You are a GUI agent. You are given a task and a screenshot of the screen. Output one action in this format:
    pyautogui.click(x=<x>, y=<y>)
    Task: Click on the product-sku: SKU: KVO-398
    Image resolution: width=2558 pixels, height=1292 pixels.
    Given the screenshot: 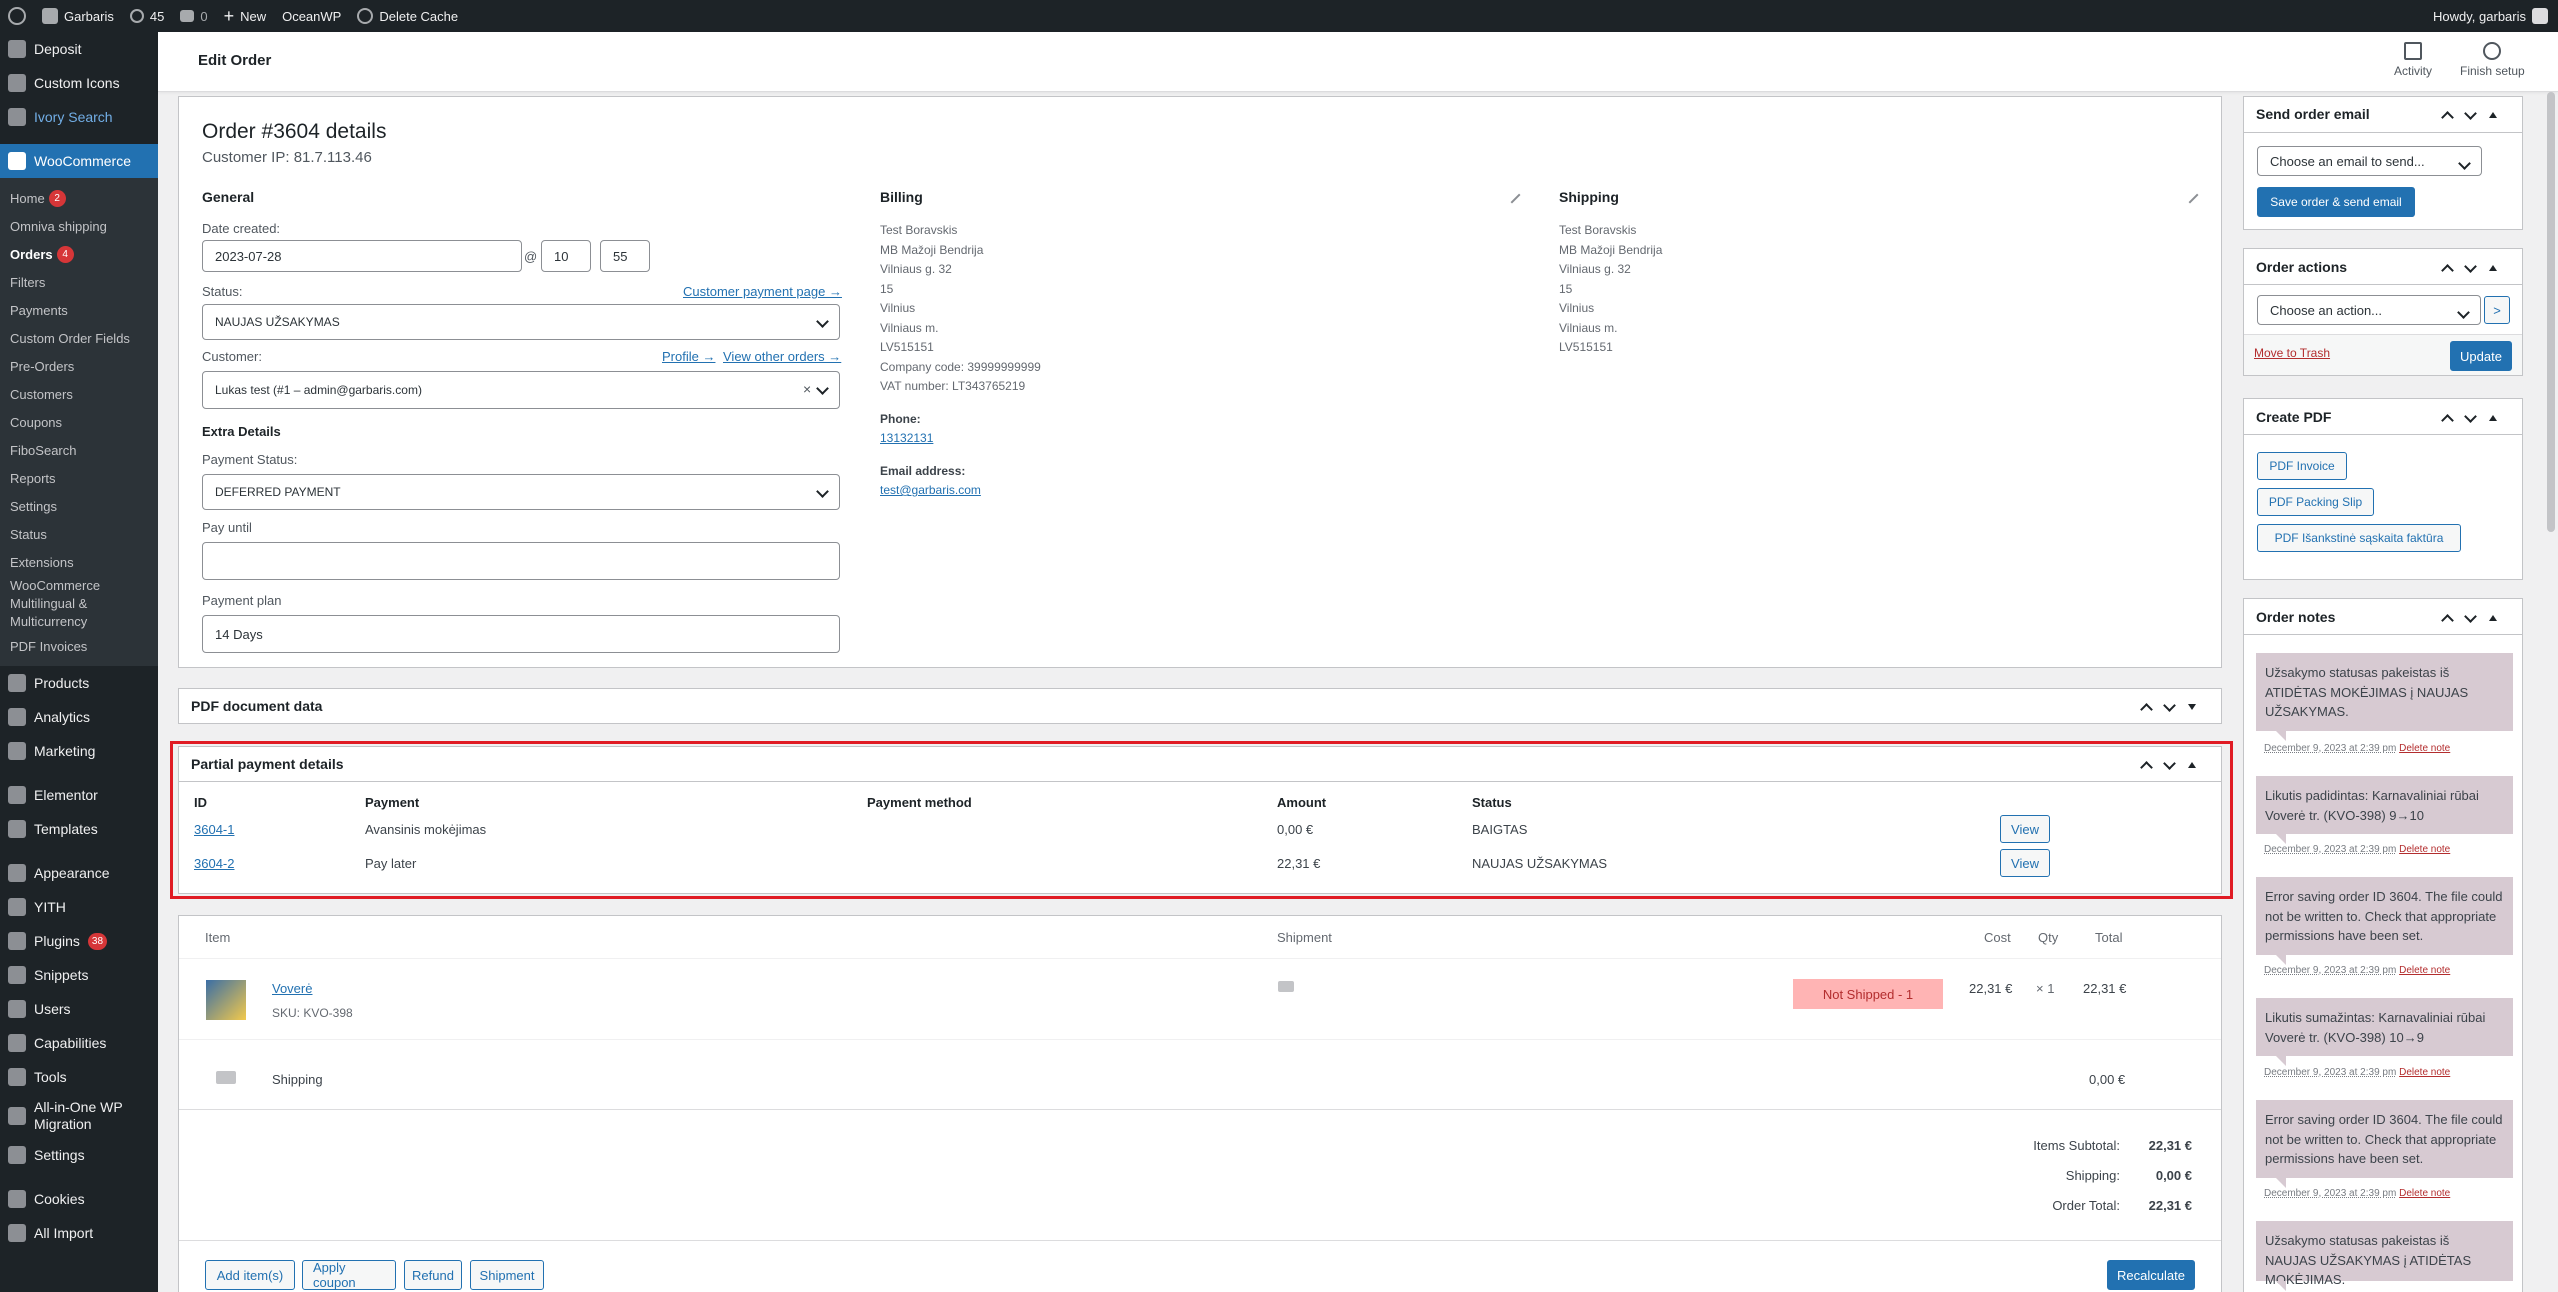 What is the action you would take?
    pyautogui.click(x=312, y=1013)
    